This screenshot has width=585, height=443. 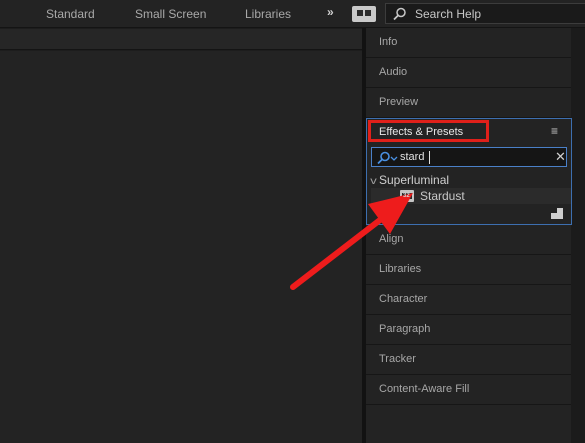 I want to click on clear-search-icon: ✕, so click(x=560, y=157).